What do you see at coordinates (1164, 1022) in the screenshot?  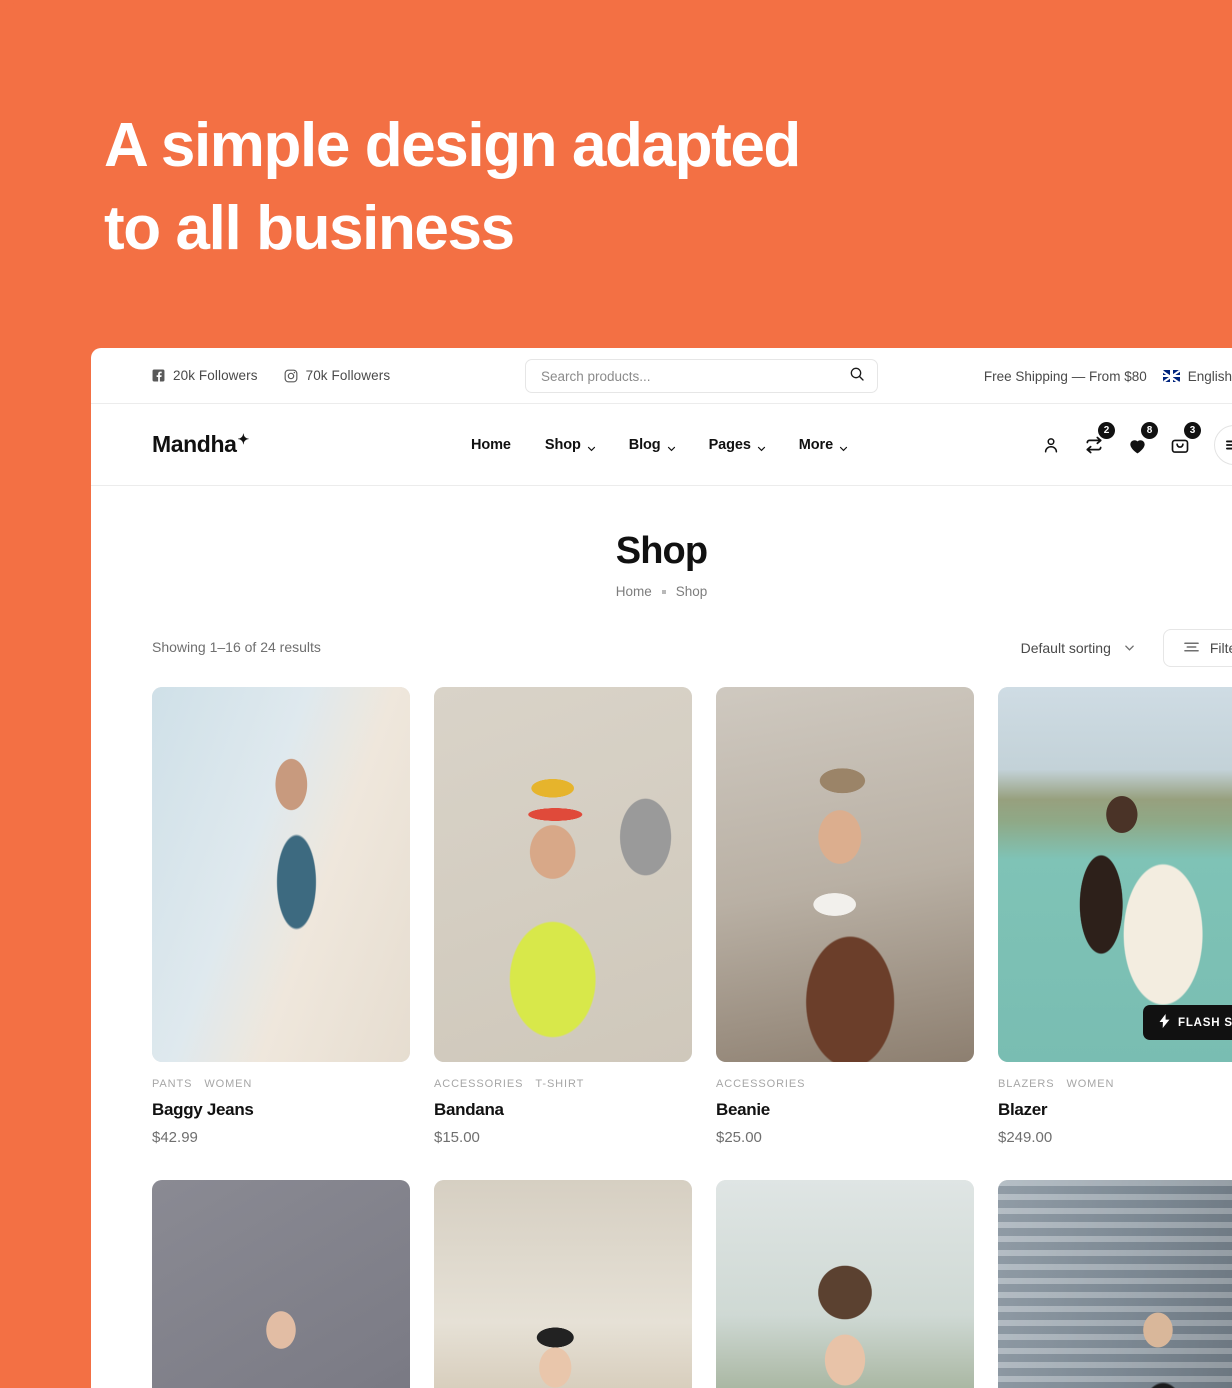 I see `lightning-bolt-icon` at bounding box center [1164, 1022].